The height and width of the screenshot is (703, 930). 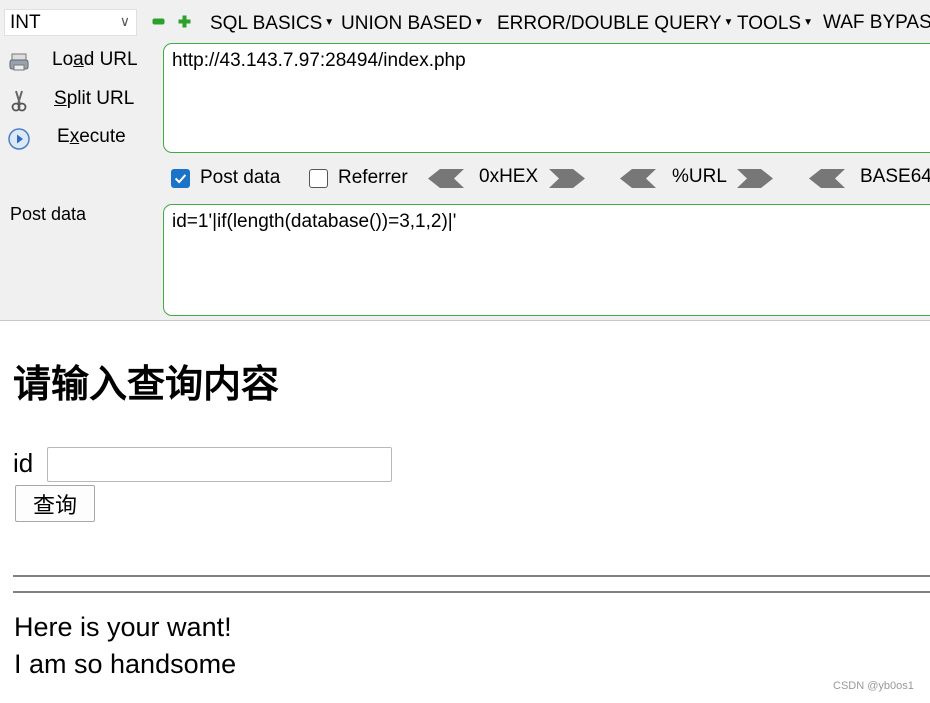 What do you see at coordinates (19, 101) in the screenshot?
I see `scissors-icon` at bounding box center [19, 101].